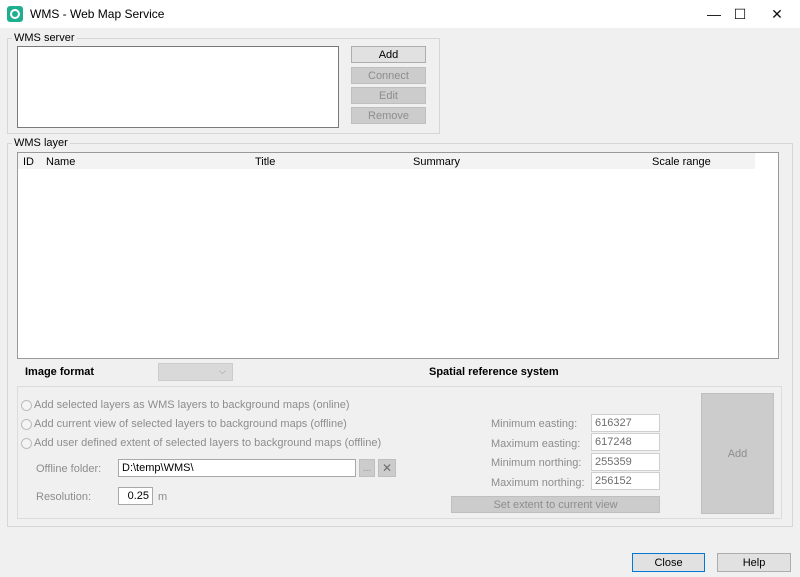 Image resolution: width=800 pixels, height=577 pixels. I want to click on image-format-label: Image format, so click(60, 372).